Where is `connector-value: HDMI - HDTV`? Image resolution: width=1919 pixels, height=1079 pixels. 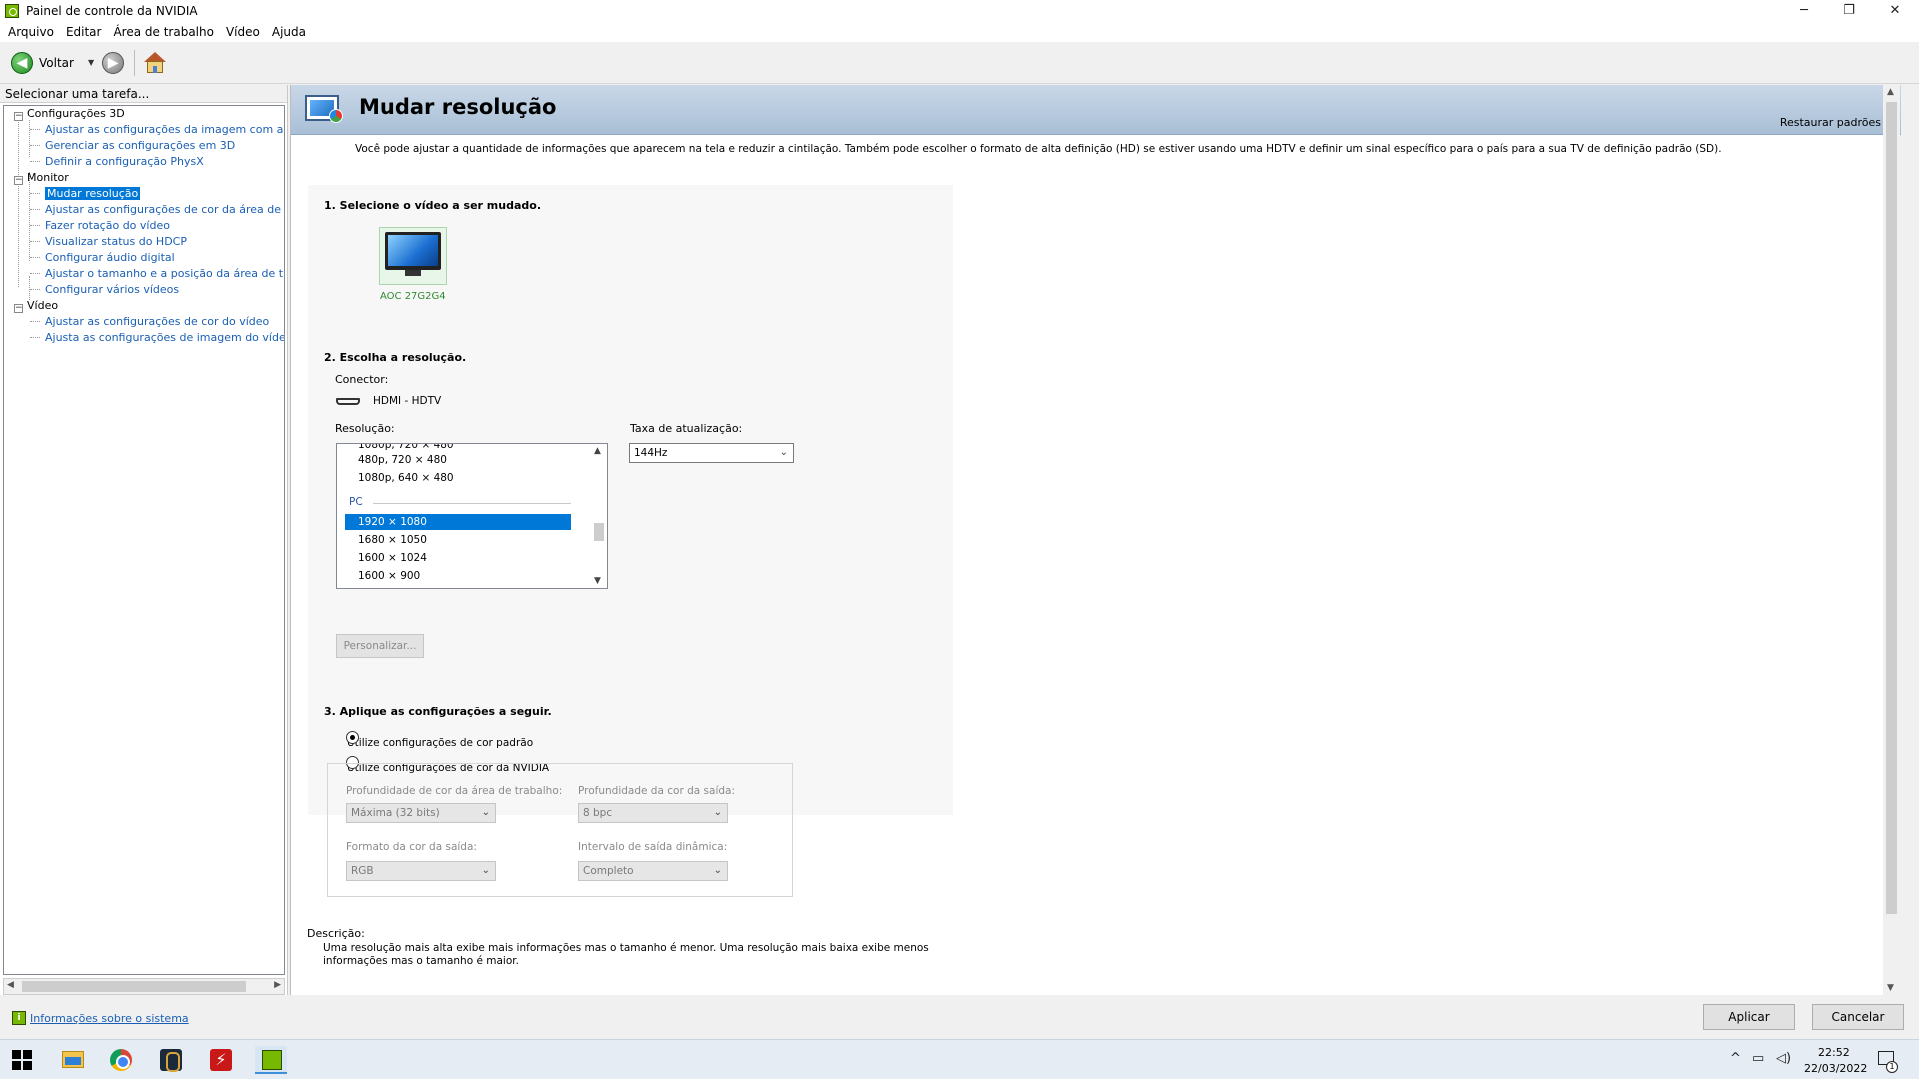 connector-value: HDMI - HDTV is located at coordinates (407, 401).